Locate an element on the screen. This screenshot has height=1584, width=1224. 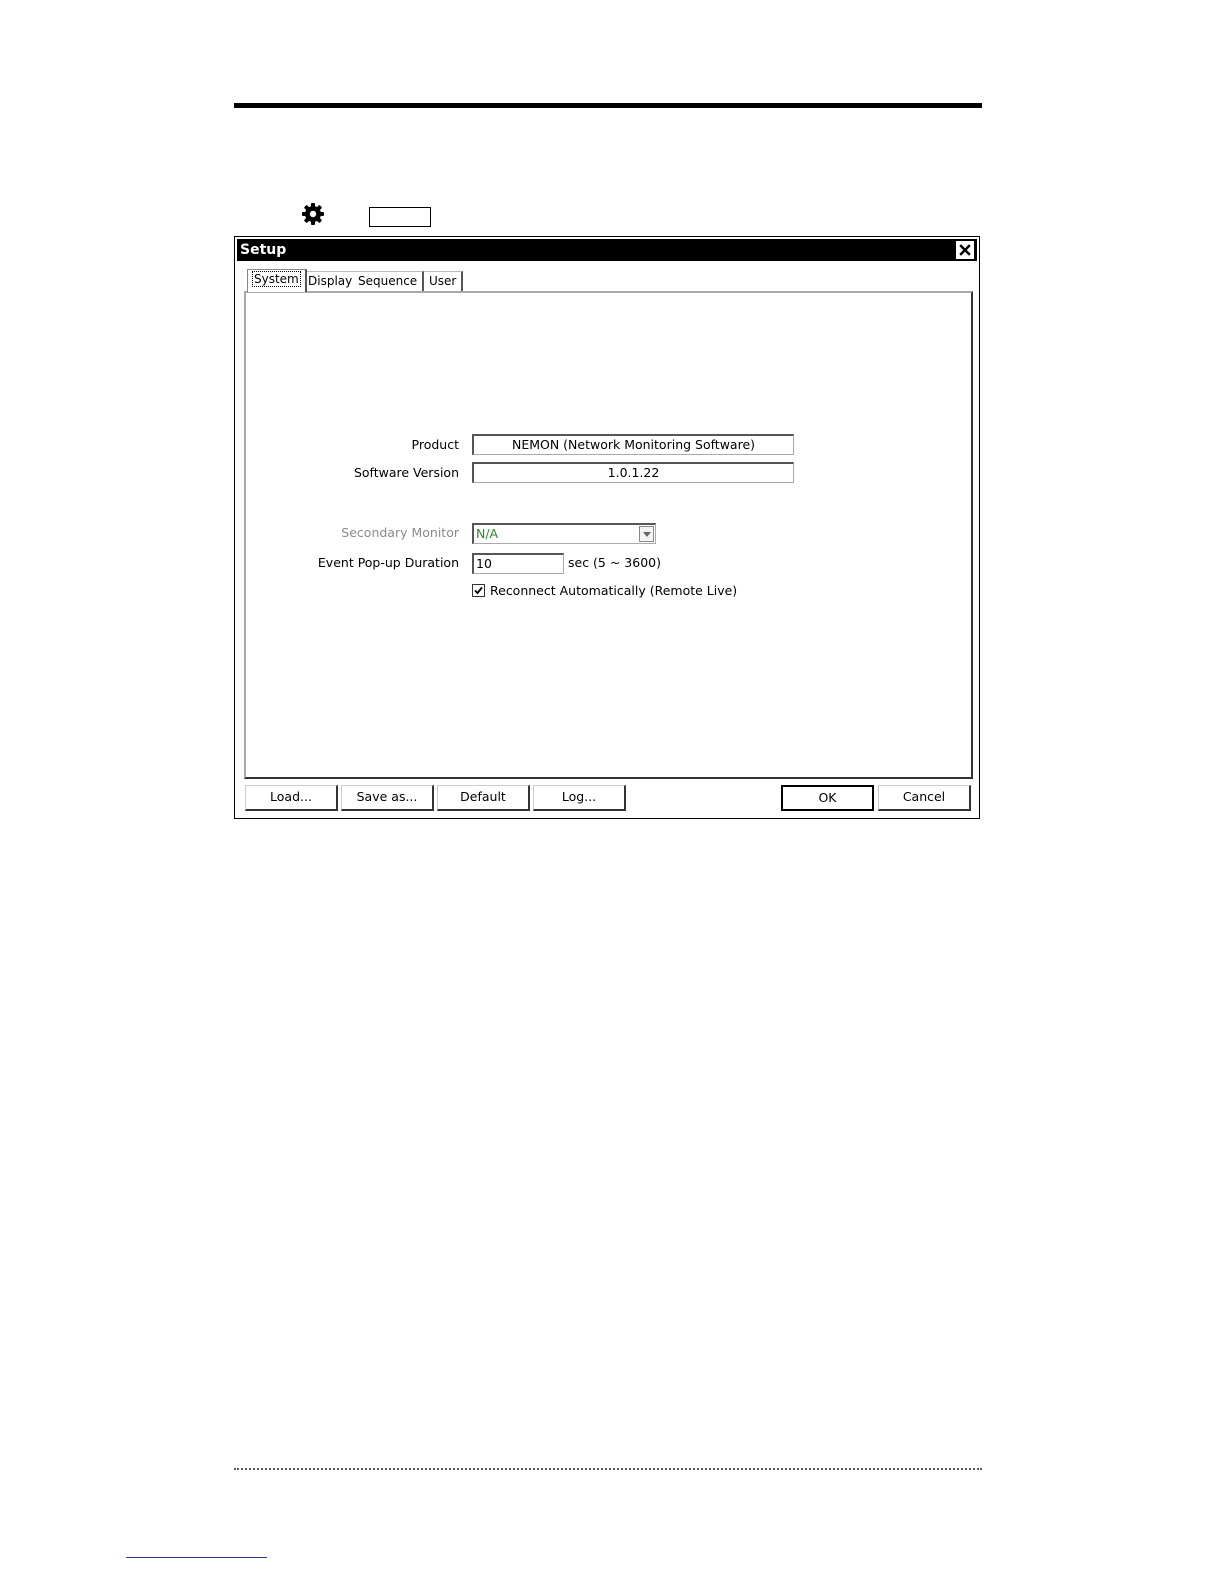
dialog-titlebar: Setup is located at coordinates (607, 250).